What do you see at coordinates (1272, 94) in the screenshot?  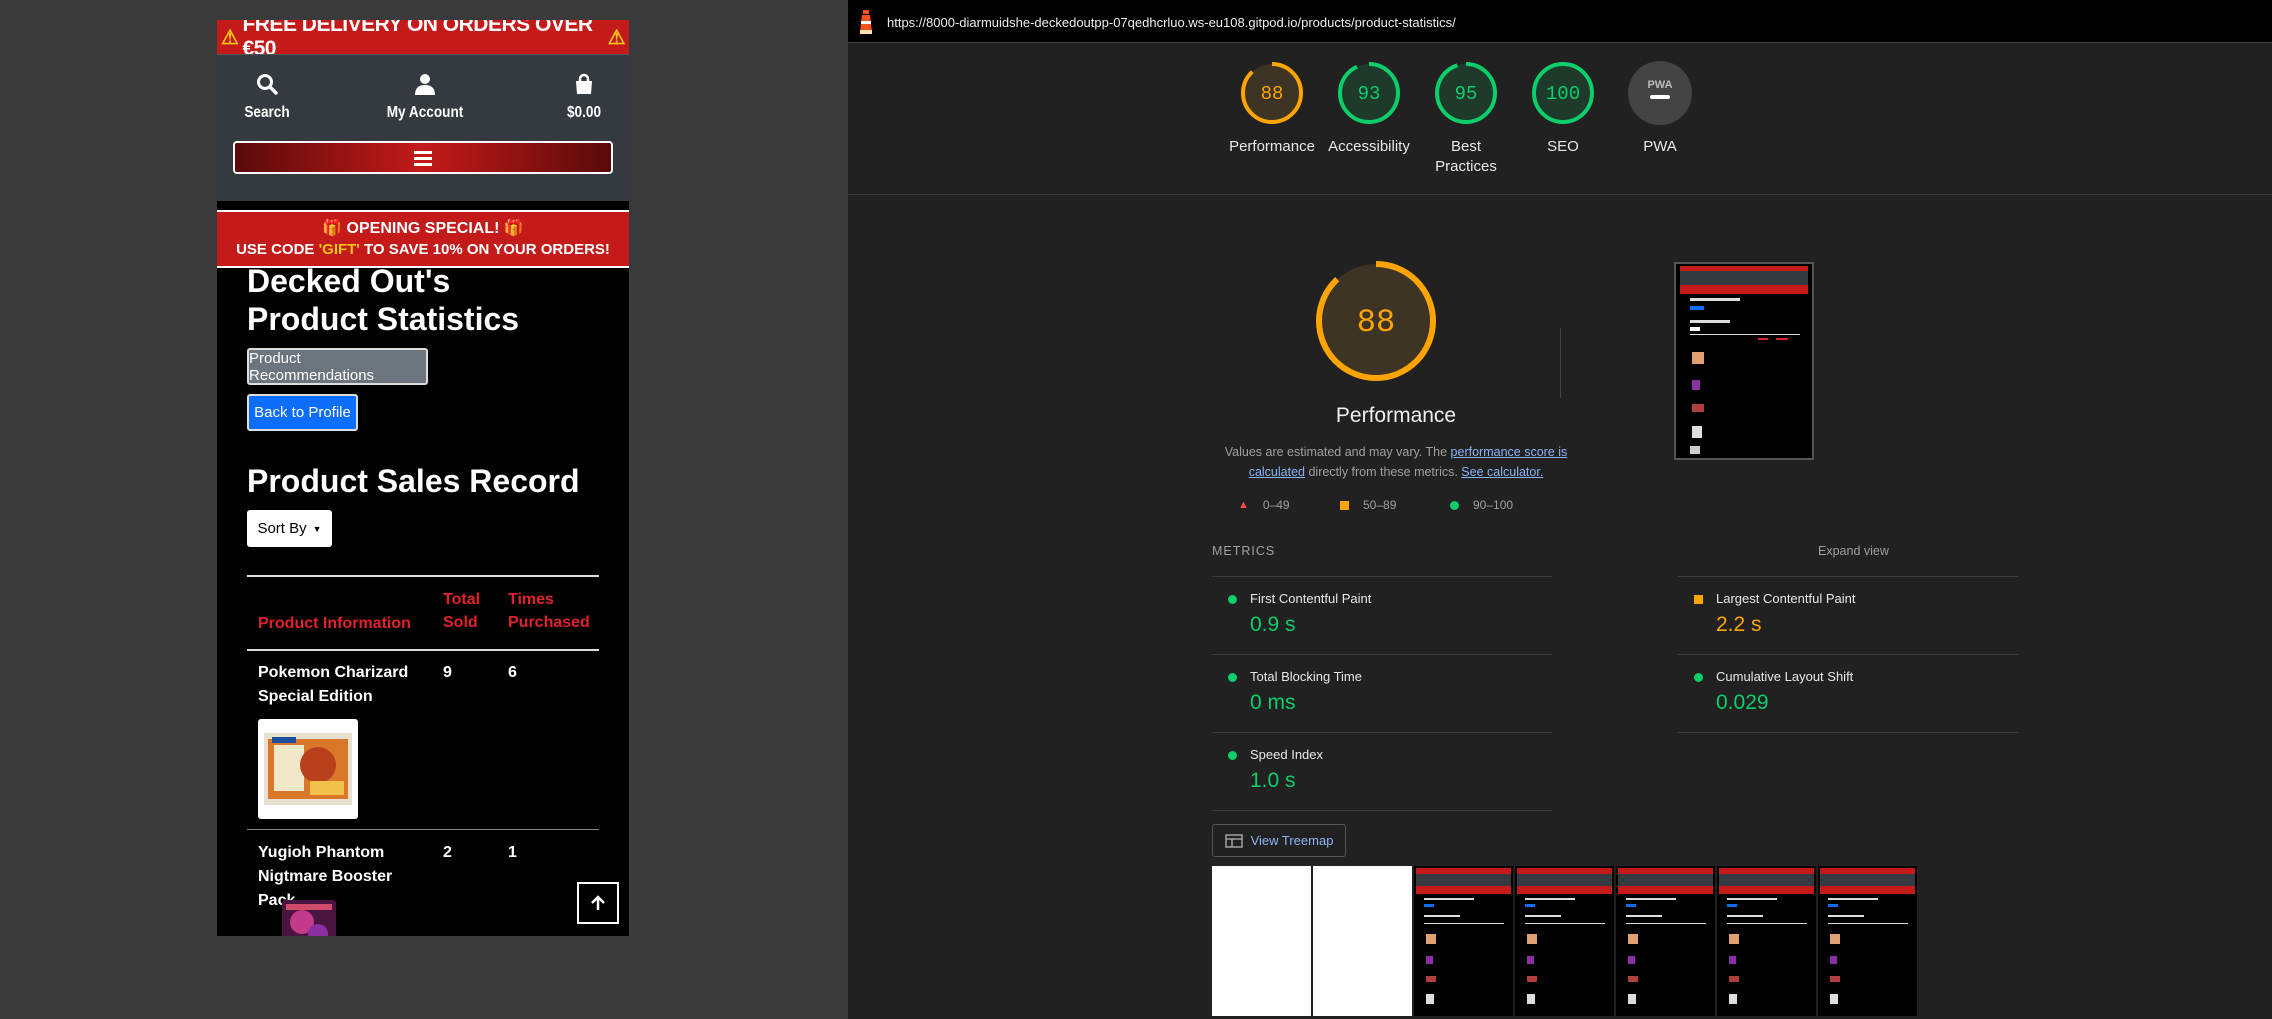 I see `score-value: 88` at bounding box center [1272, 94].